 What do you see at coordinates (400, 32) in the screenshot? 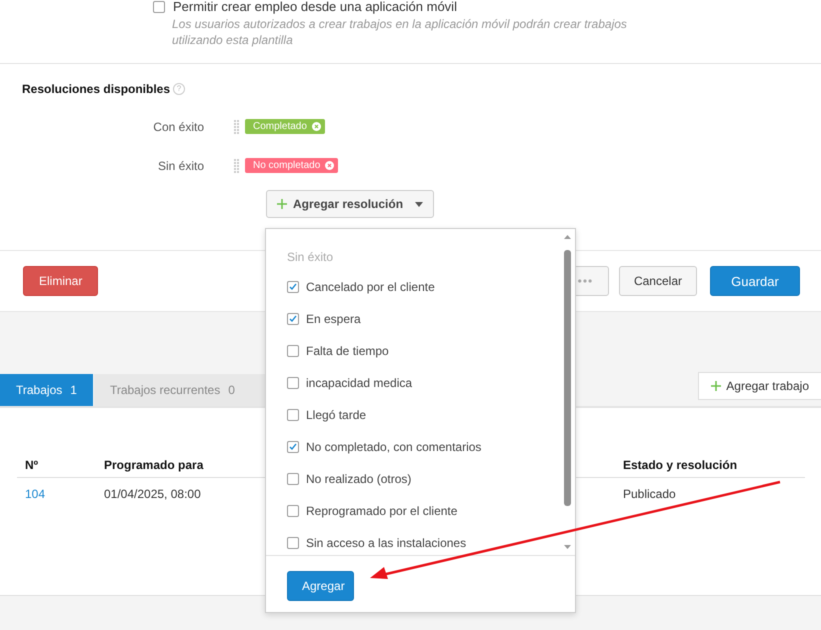
I see `option-description: Los usuarios autorizados a crear trabajos en la aplicación móvil podrán crear trabajos utilizando esta plantilla` at bounding box center [400, 32].